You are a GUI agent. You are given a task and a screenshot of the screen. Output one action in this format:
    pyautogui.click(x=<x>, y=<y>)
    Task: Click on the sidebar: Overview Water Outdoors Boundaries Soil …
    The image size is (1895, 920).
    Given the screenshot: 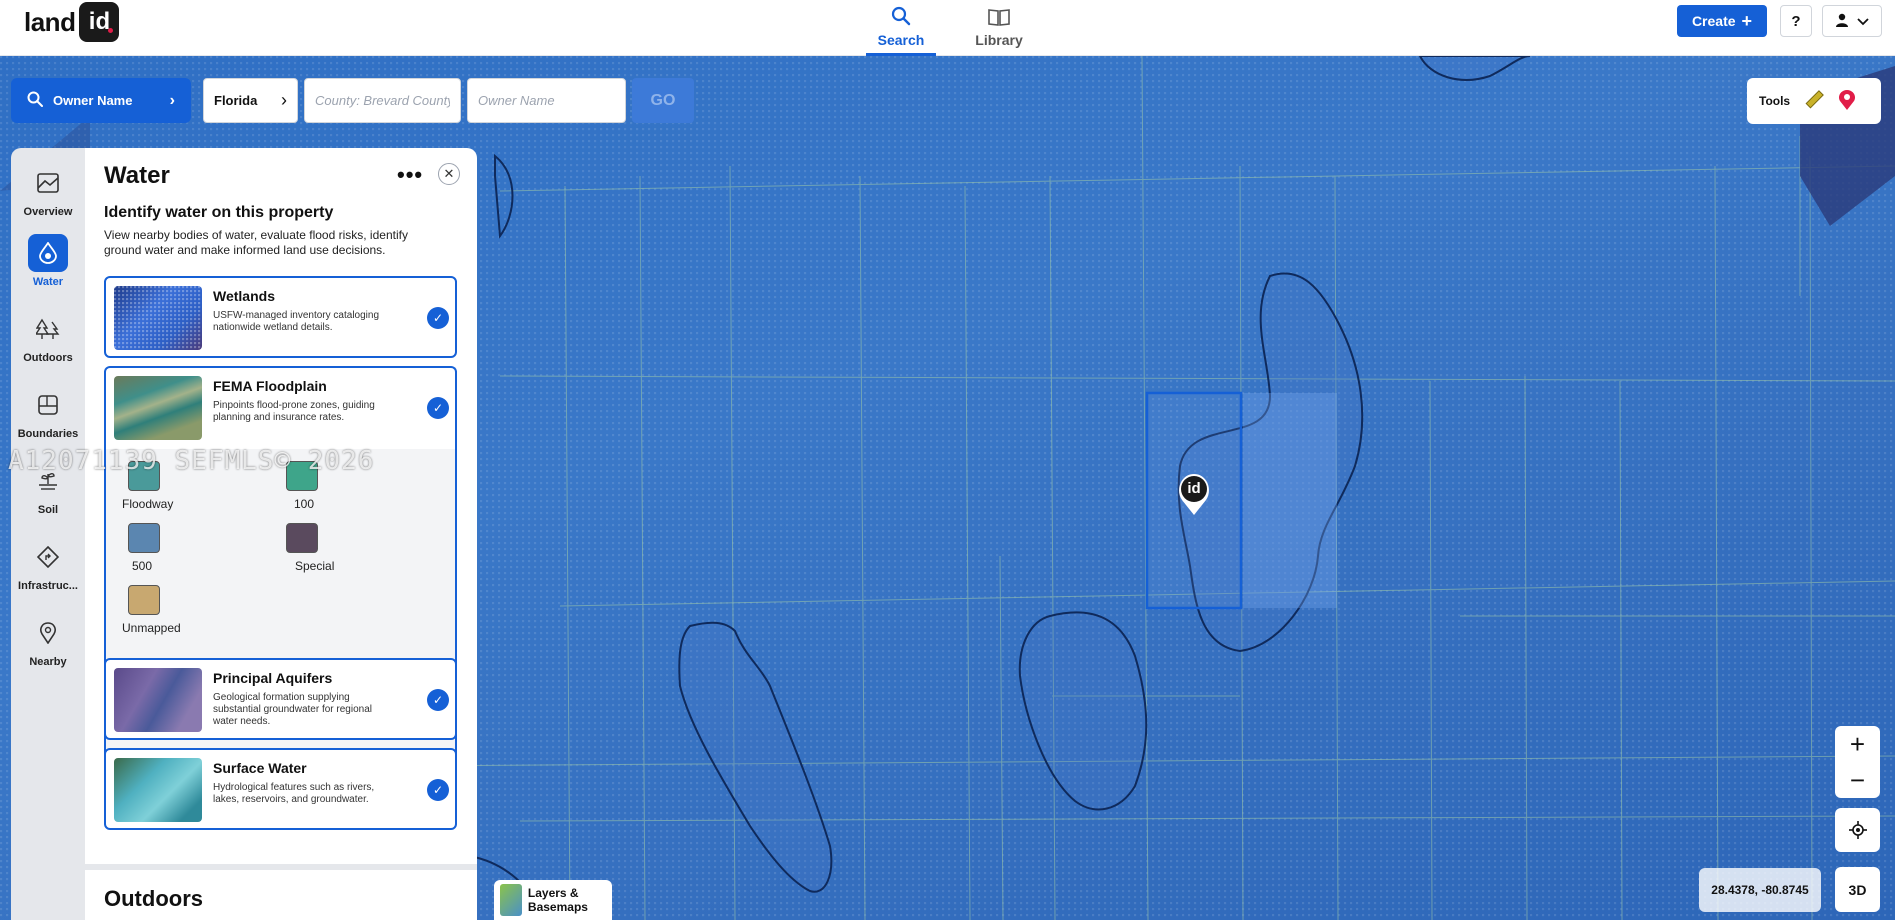 What is the action you would take?
    pyautogui.click(x=48, y=534)
    